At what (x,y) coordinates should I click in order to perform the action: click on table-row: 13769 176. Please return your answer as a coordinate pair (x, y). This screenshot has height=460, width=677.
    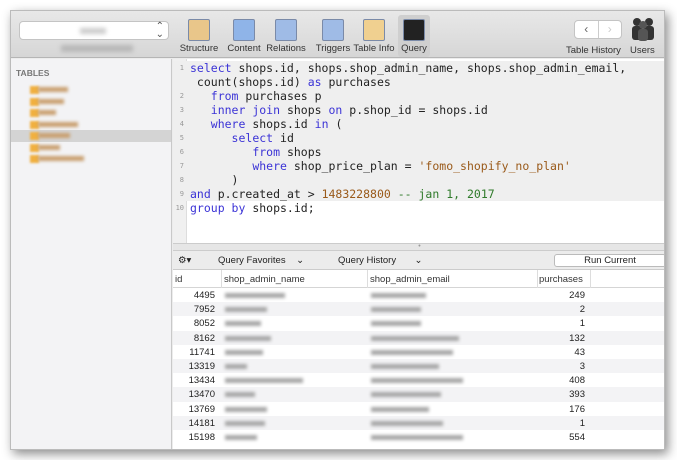
    Looking at the image, I should click on (418, 409).